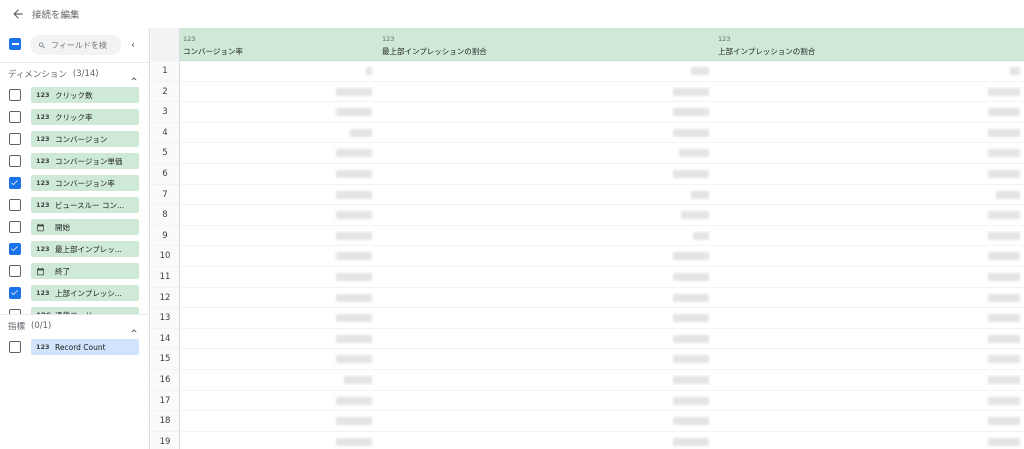 This screenshot has width=1024, height=449. I want to click on select-all-checkbox, so click(15, 44).